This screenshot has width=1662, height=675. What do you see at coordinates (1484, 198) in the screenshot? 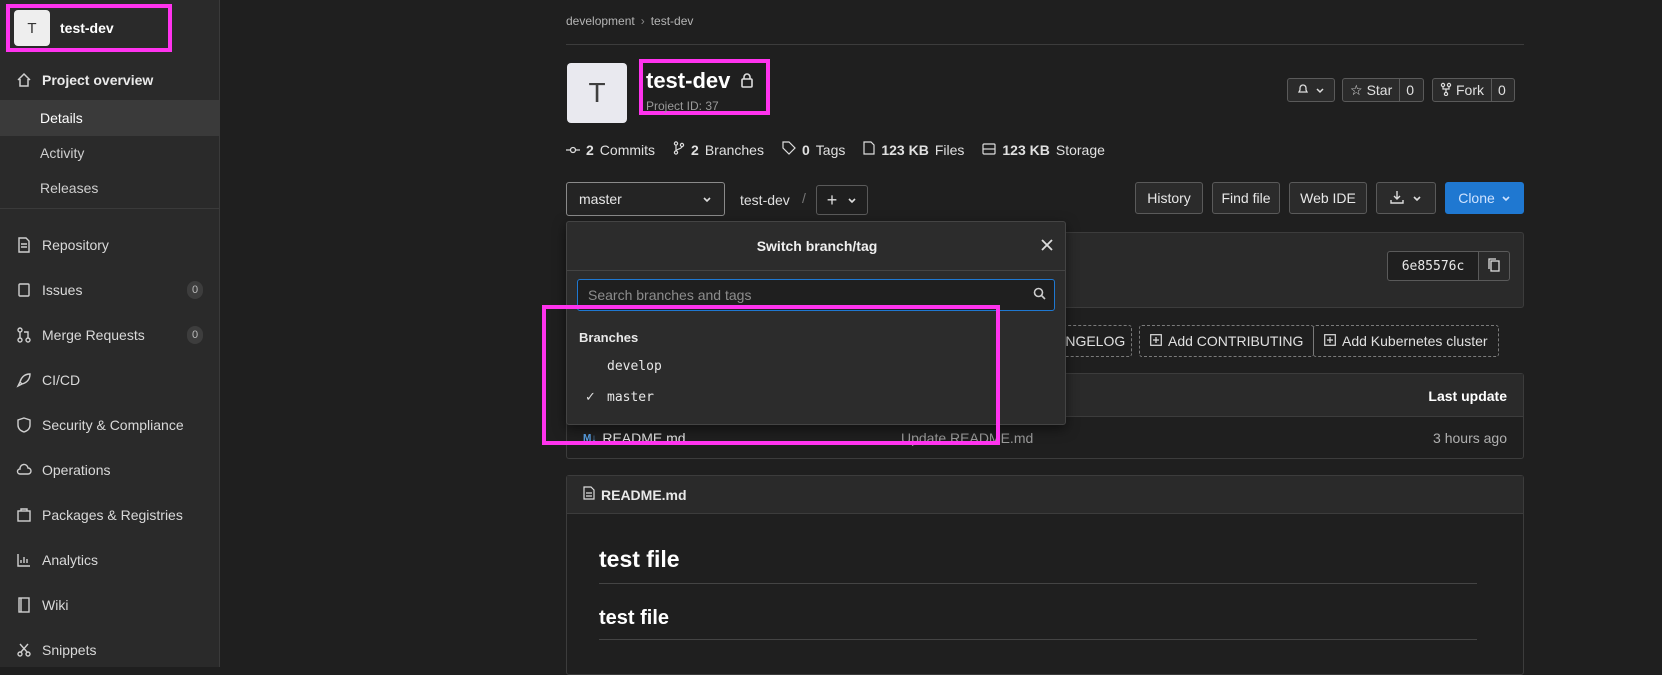
I see `clone-button: Clone` at bounding box center [1484, 198].